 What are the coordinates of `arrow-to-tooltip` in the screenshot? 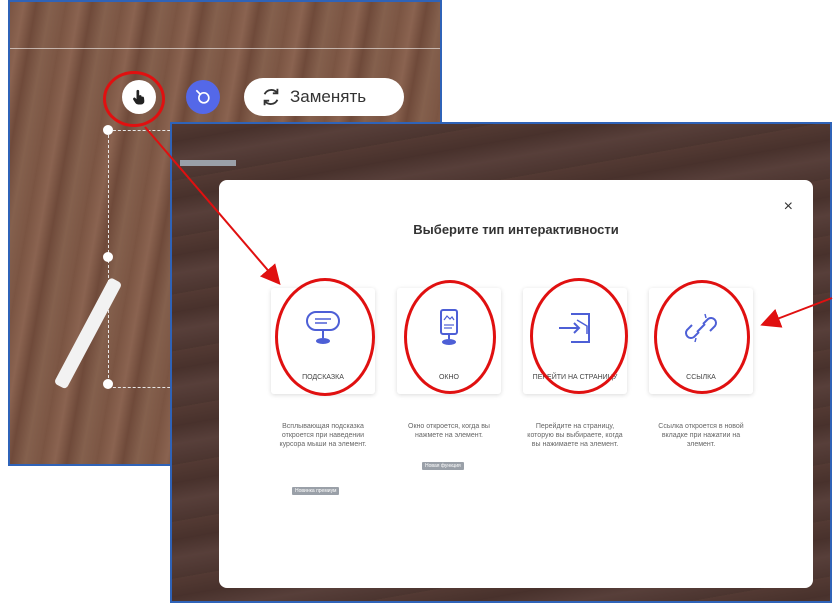 It's located at (212, 206).